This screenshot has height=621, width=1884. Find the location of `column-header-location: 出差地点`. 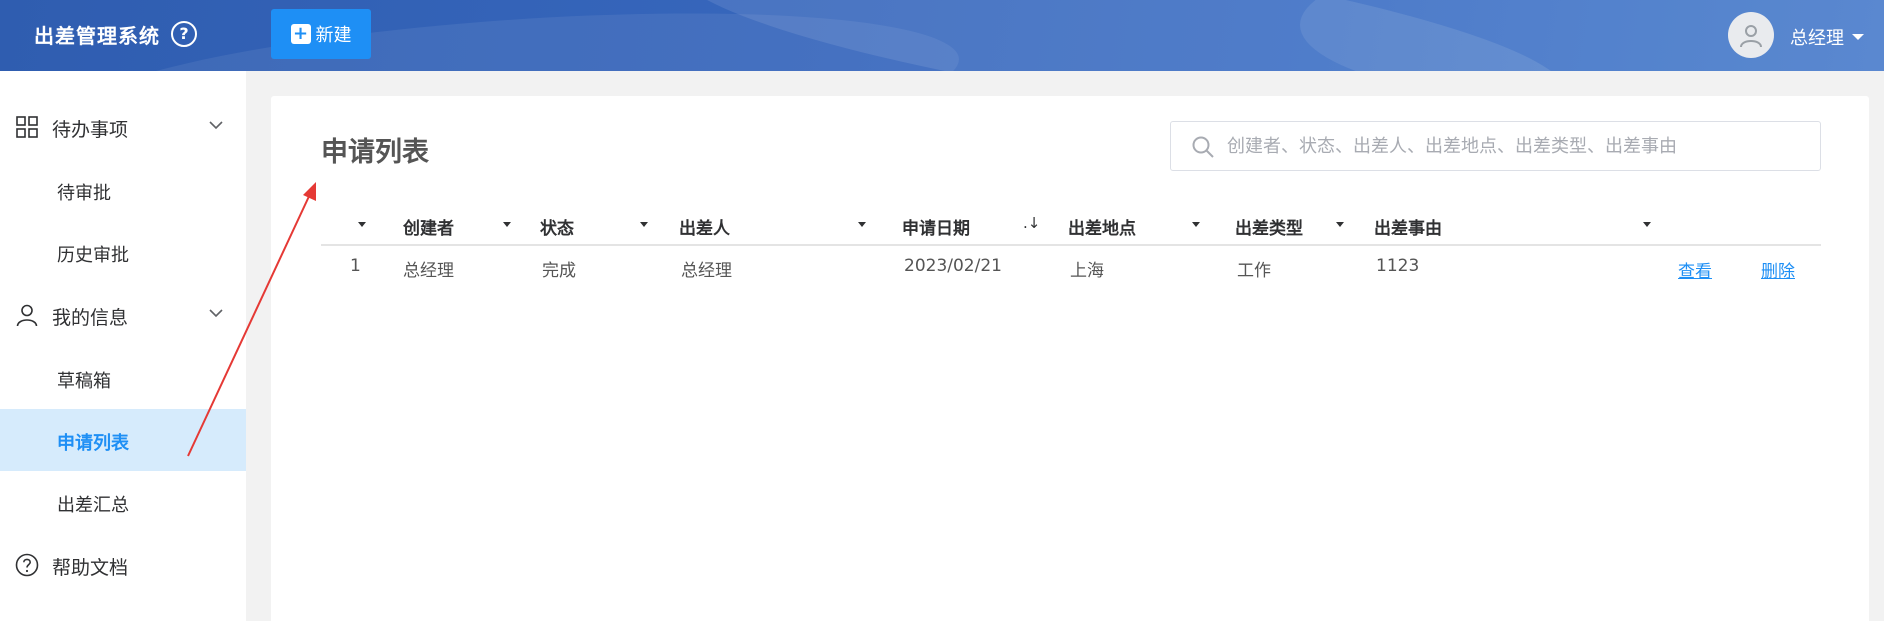

column-header-location: 出差地点 is located at coordinates (1138, 225).